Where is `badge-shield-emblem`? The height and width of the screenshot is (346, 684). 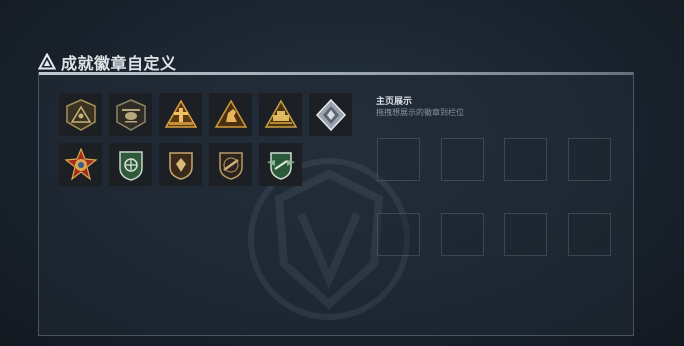 badge-shield-emblem is located at coordinates (180, 164).